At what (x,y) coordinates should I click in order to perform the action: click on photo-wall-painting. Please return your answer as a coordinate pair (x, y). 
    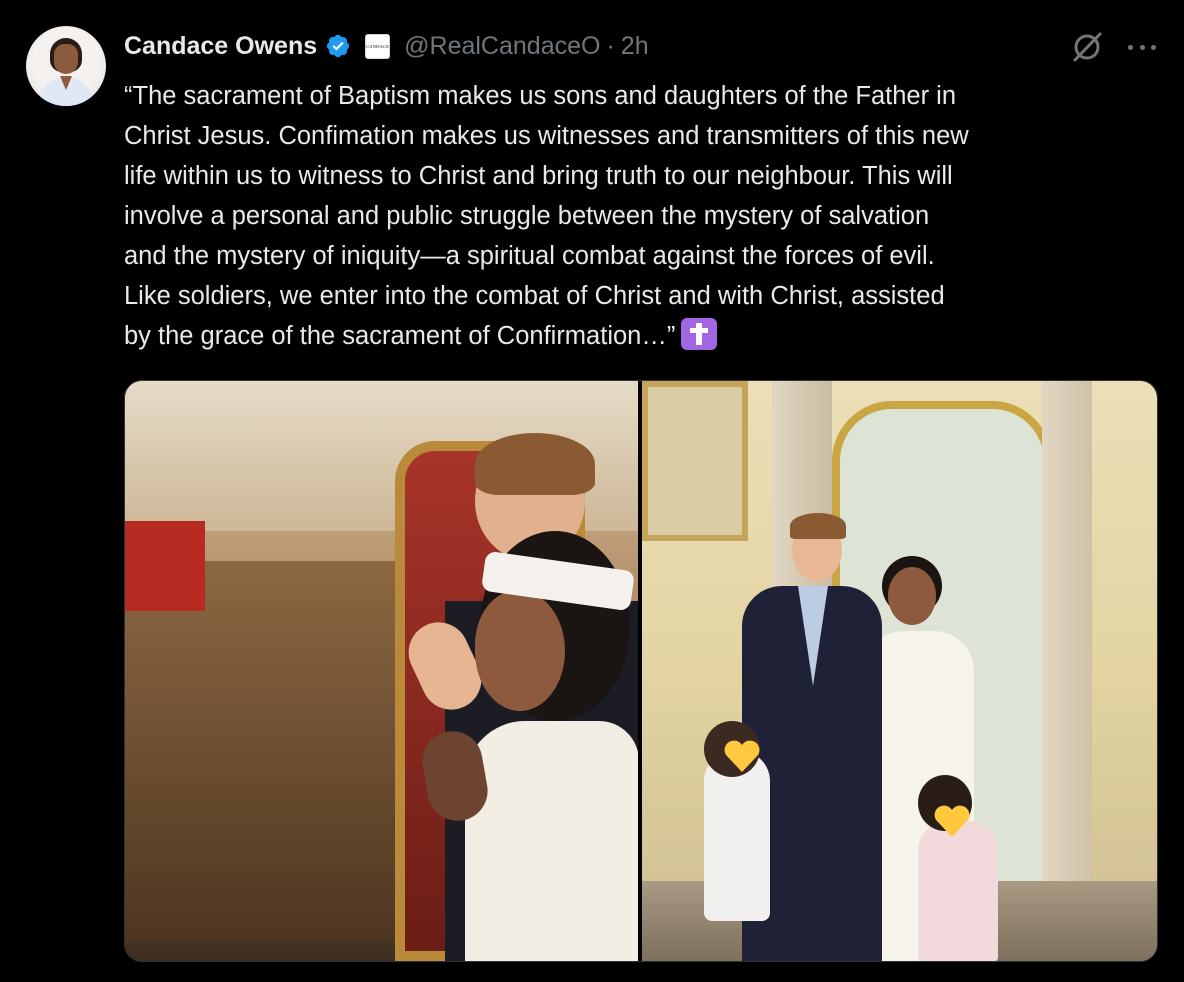
    Looking at the image, I should click on (695, 461).